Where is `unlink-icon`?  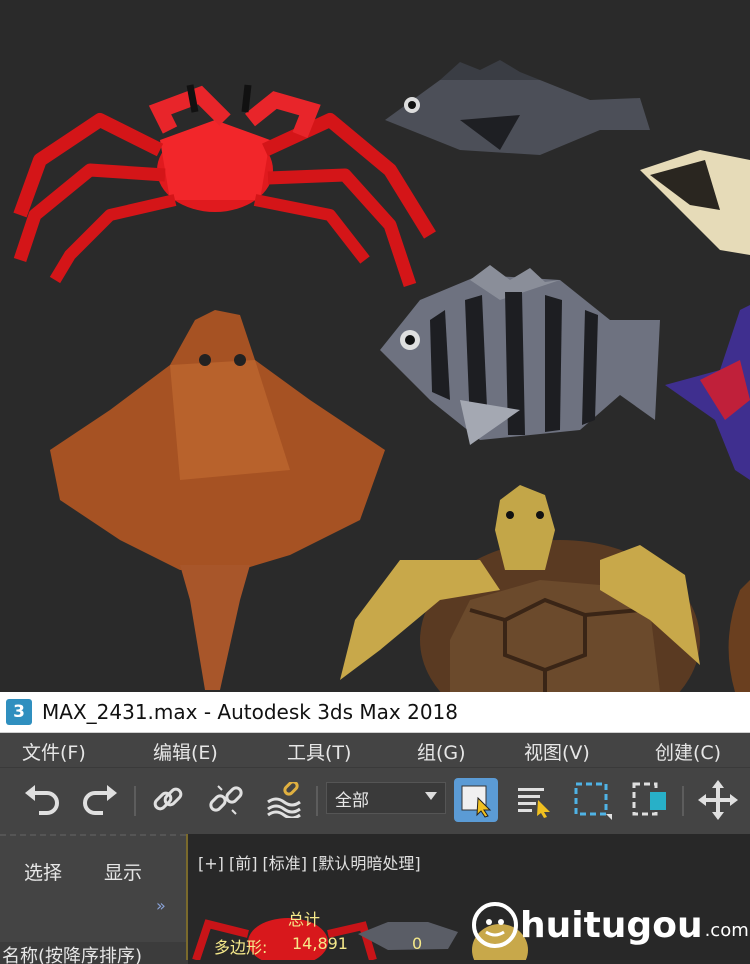 unlink-icon is located at coordinates (226, 800).